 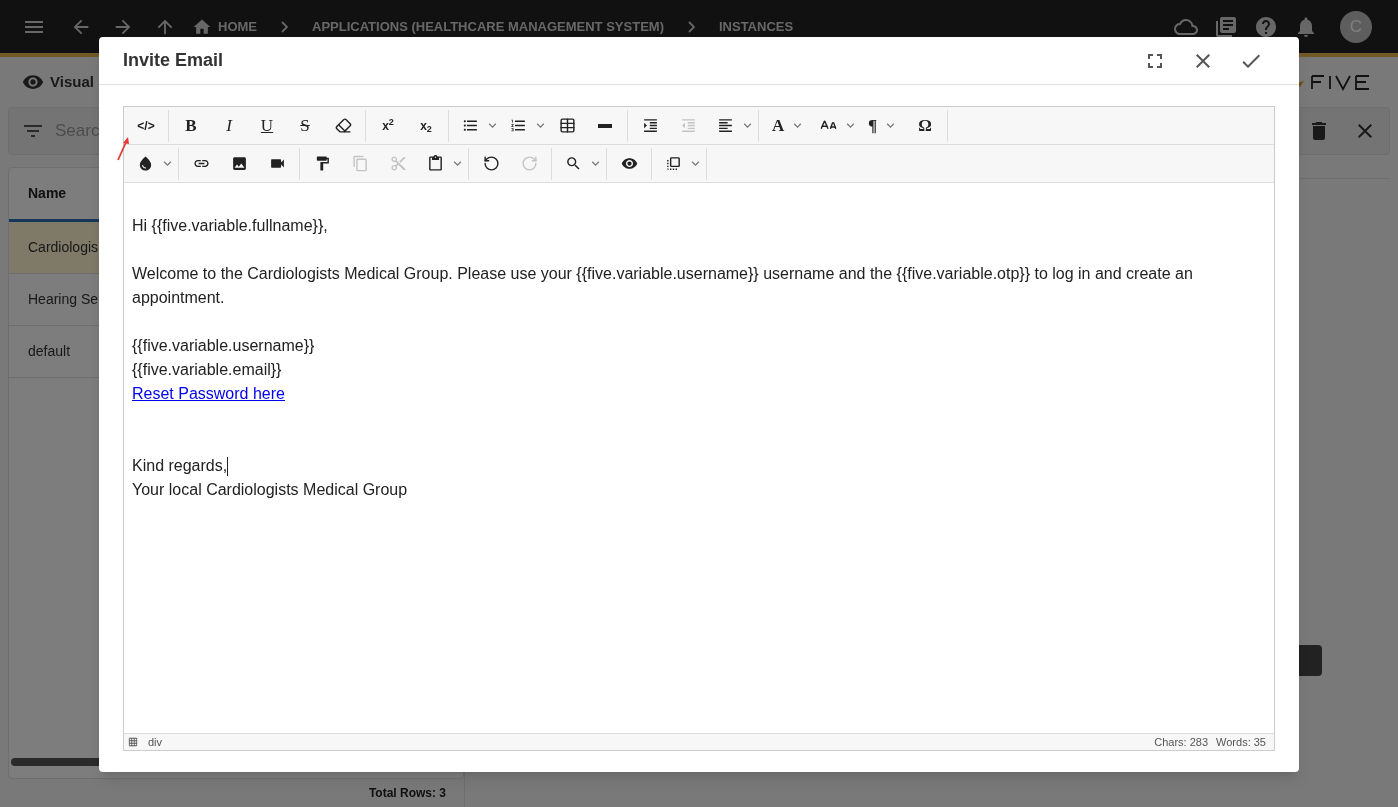 What do you see at coordinates (173, 60) in the screenshot?
I see `dialog-title: Invite Email` at bounding box center [173, 60].